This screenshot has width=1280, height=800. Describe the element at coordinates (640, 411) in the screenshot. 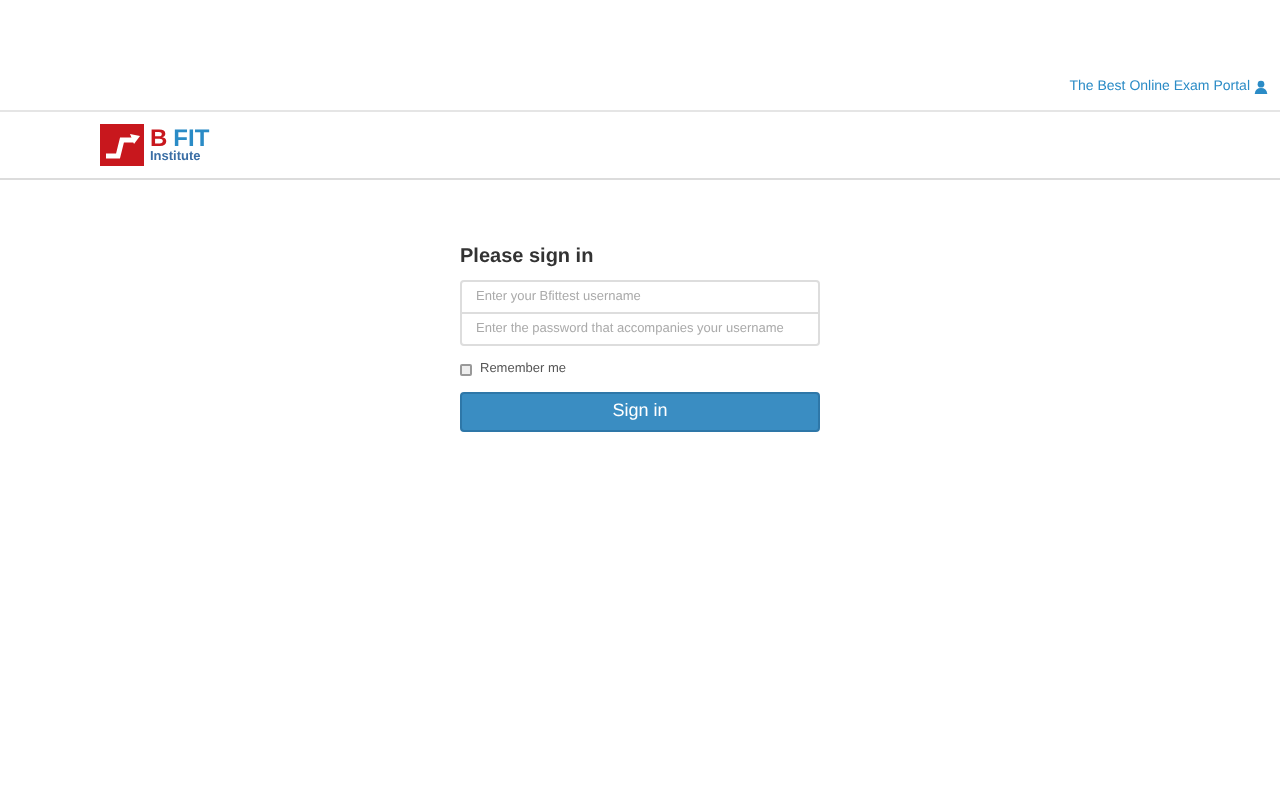

I see `sign-in-button: Sign in` at that location.